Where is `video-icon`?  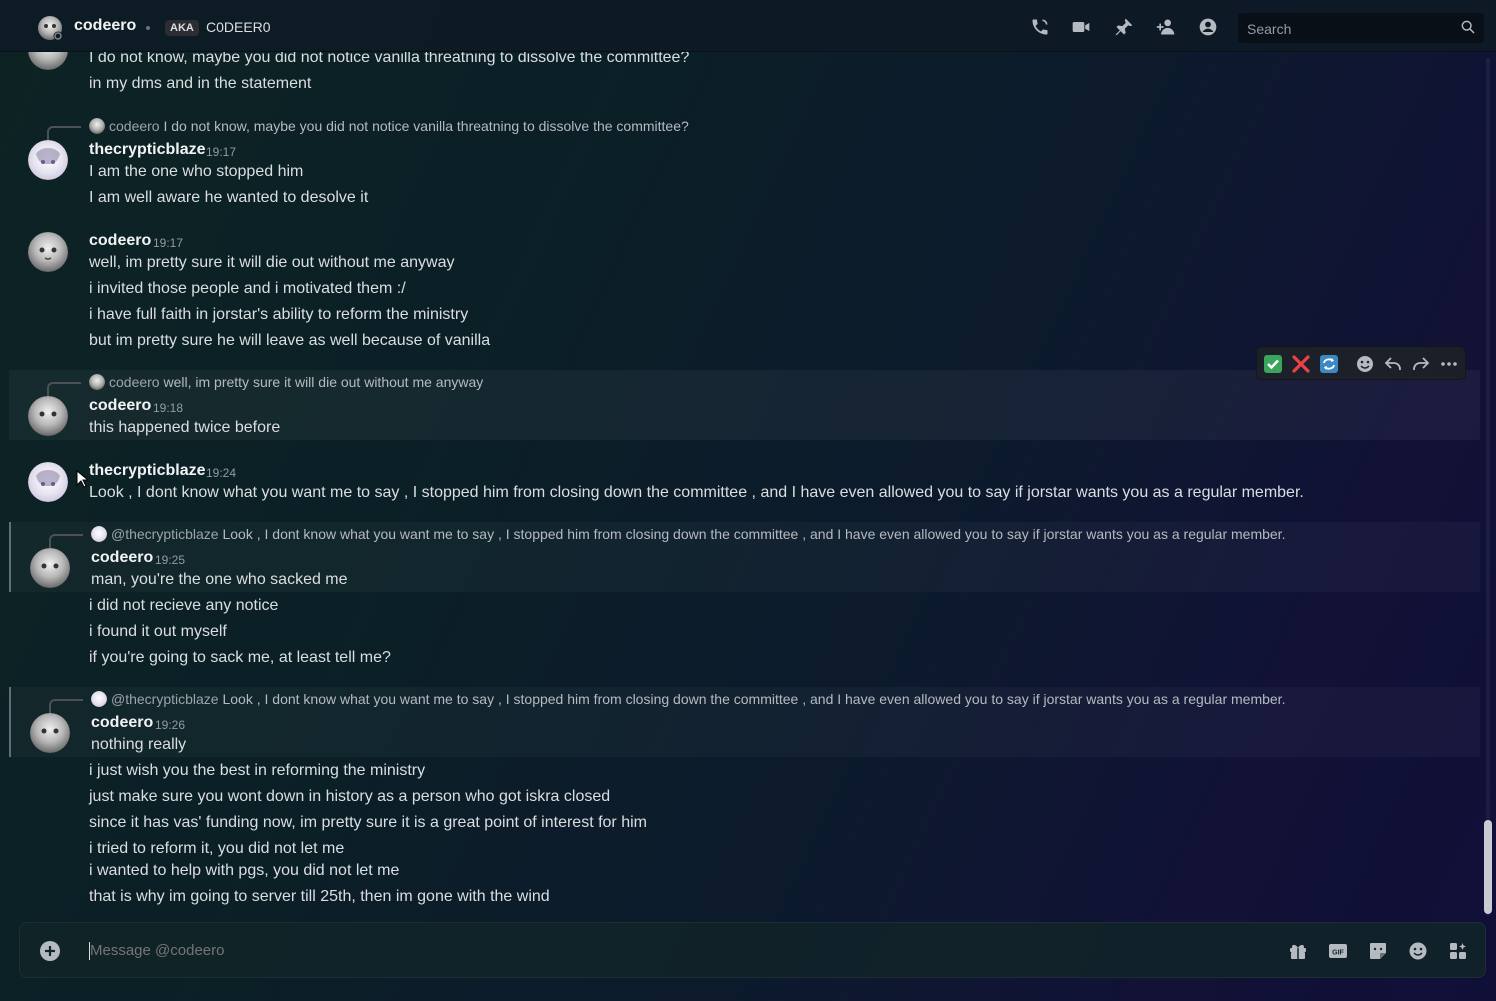
video-icon is located at coordinates (1081, 27).